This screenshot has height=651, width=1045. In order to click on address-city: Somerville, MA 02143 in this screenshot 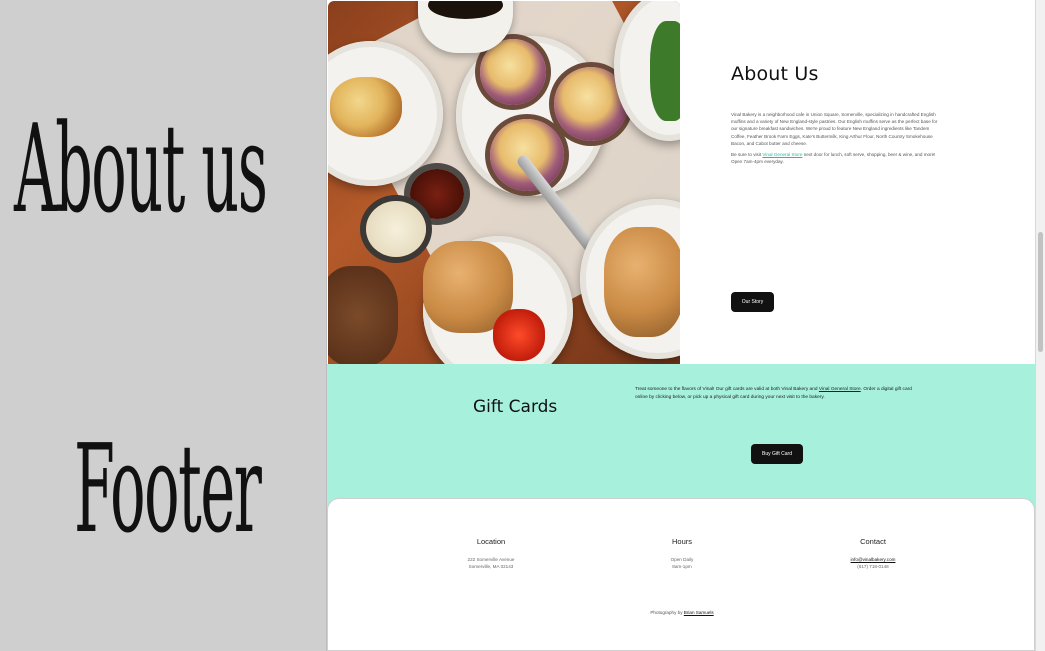, I will do `click(491, 566)`.